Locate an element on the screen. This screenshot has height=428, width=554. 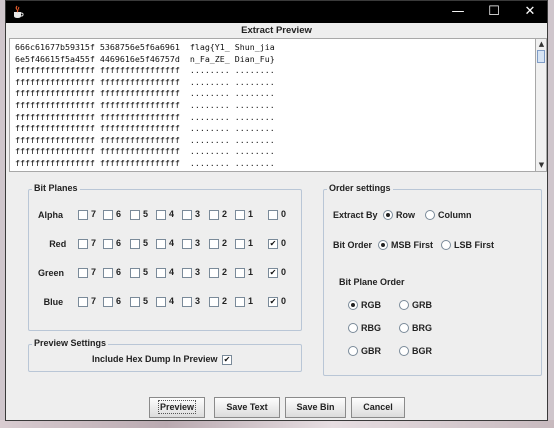
preview-title: Extract Preview is located at coordinates (276, 30).